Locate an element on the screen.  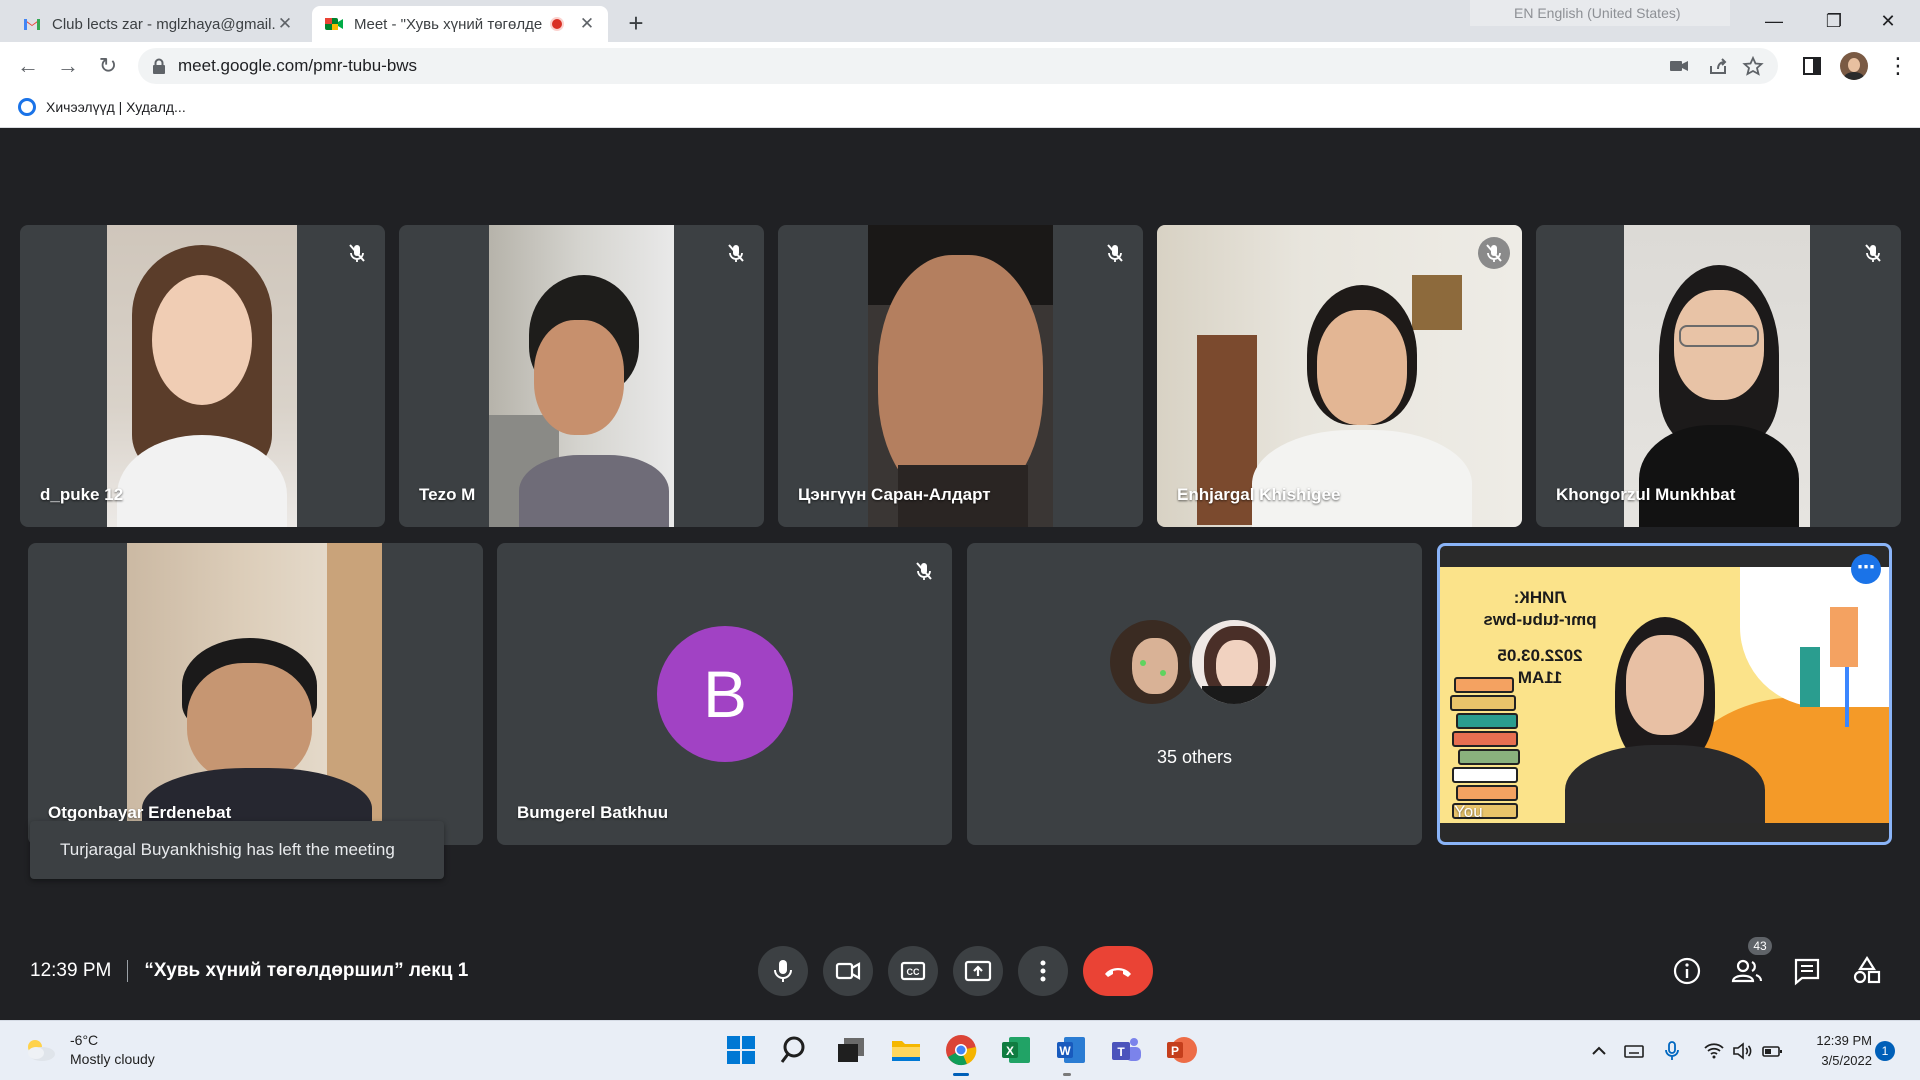
presentation-link: pmr-tubu-bws is located at coordinates (1540, 619).